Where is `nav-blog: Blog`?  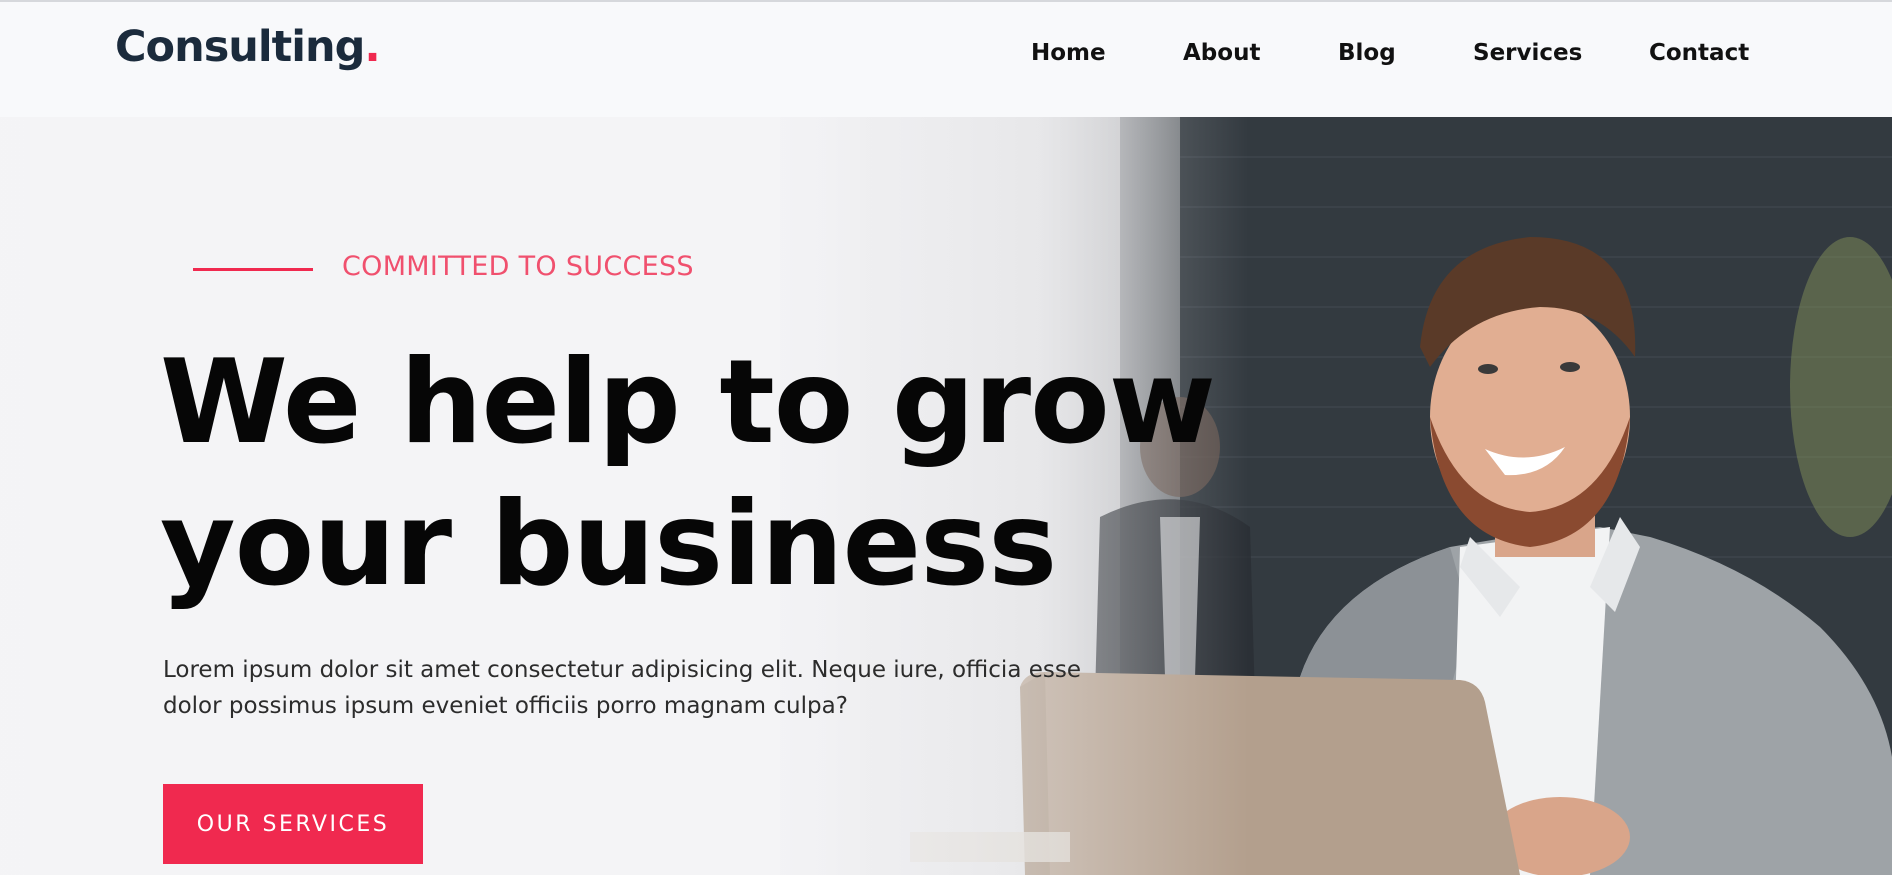
nav-blog: Blog is located at coordinates (1367, 53).